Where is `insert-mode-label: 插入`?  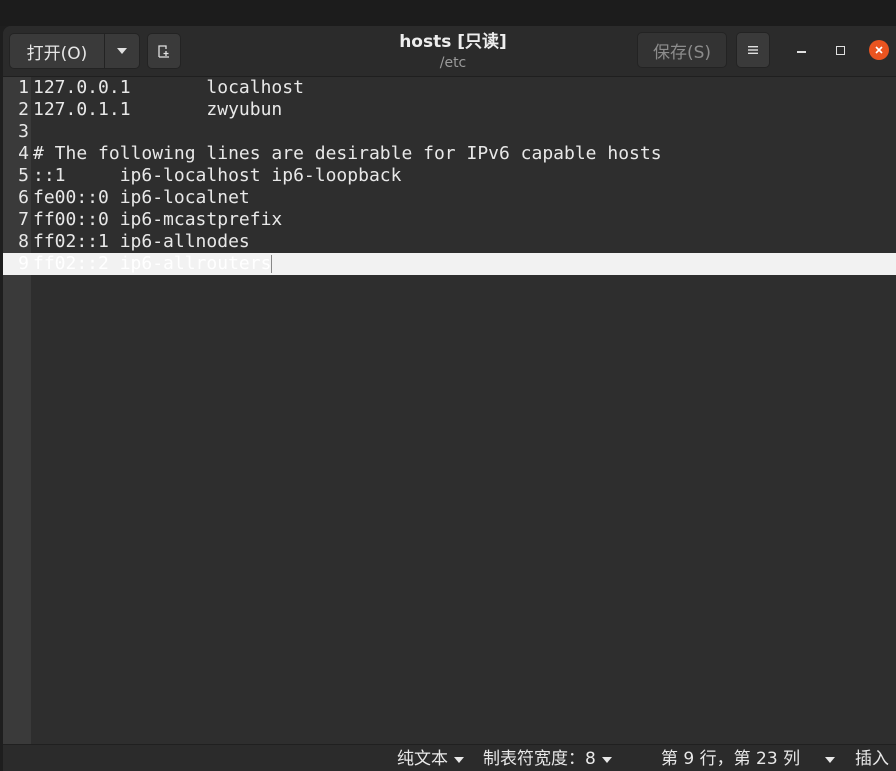 insert-mode-label: 插入 is located at coordinates (872, 758).